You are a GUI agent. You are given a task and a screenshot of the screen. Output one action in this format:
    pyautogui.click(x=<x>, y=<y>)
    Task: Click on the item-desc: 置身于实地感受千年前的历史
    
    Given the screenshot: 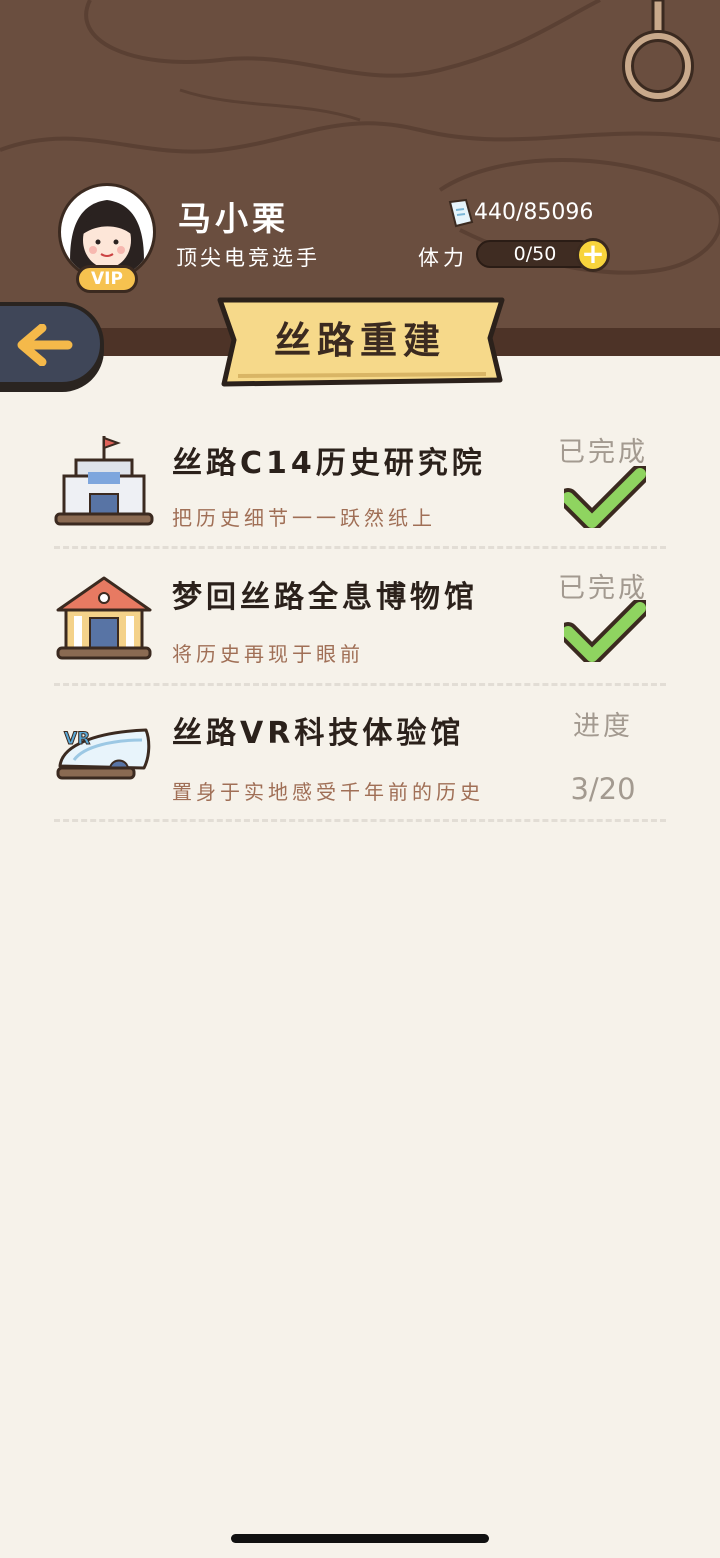 What is the action you would take?
    pyautogui.click(x=328, y=792)
    